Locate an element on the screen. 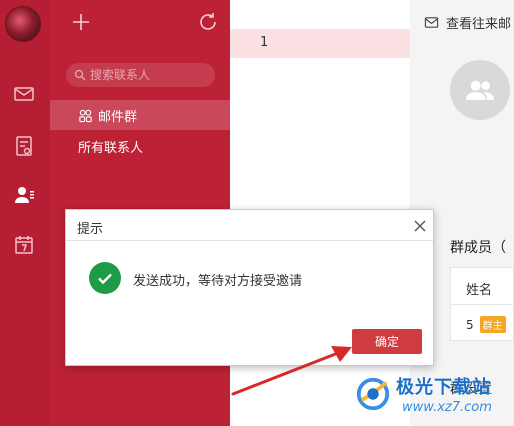 This screenshot has height=426, width=514. refresh-icon is located at coordinates (208, 21).